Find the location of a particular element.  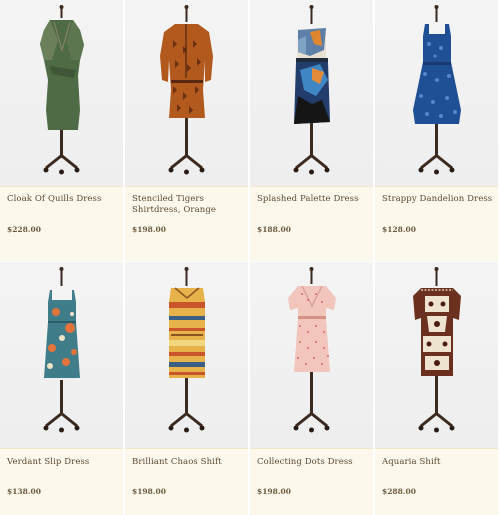

product-card: Strappy Dandelion Dress $128.00 is located at coordinates (436, 130).